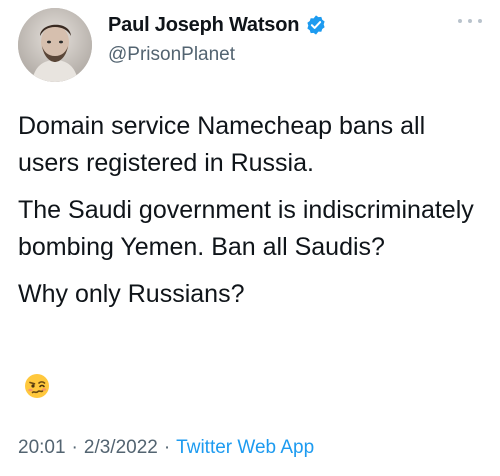  I want to click on name-row: Paul Joseph Watson, so click(217, 25).